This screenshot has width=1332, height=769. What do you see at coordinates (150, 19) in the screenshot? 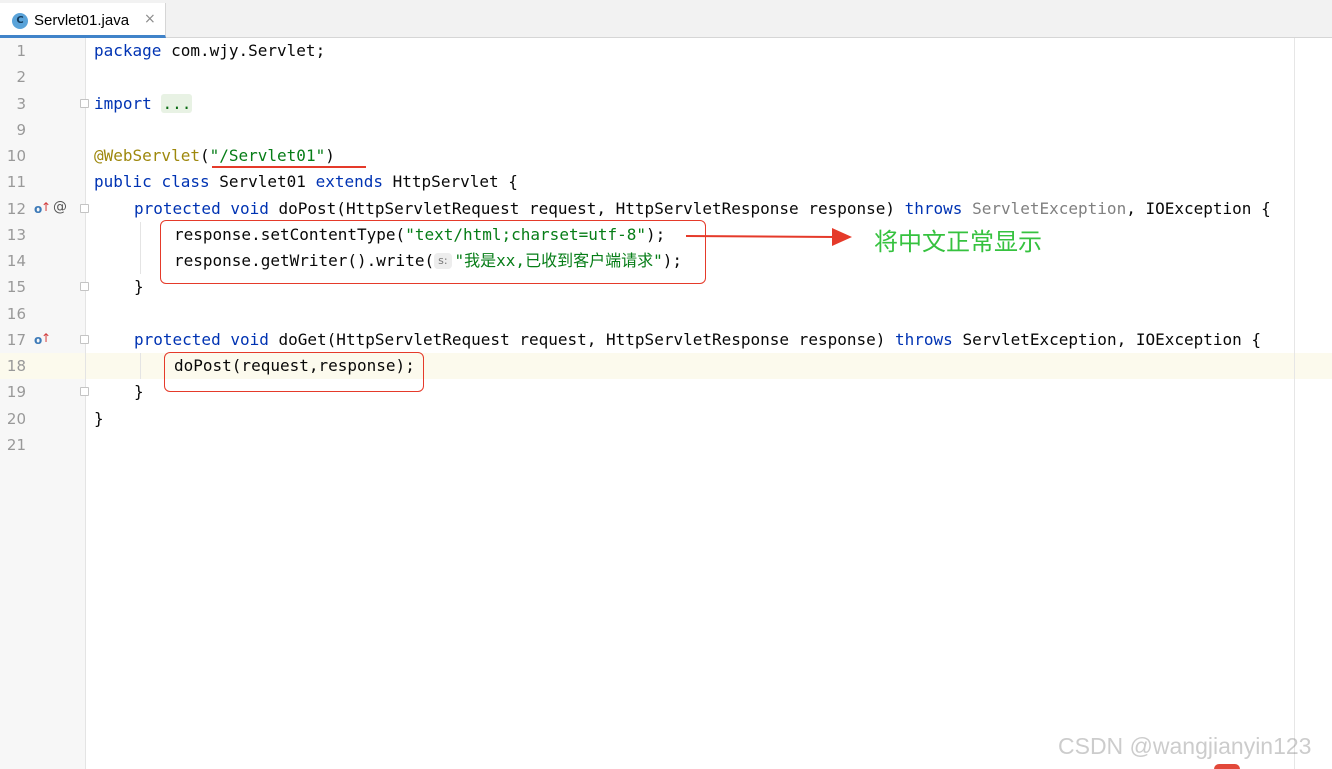
I see `close-icon: ×` at bounding box center [150, 19].